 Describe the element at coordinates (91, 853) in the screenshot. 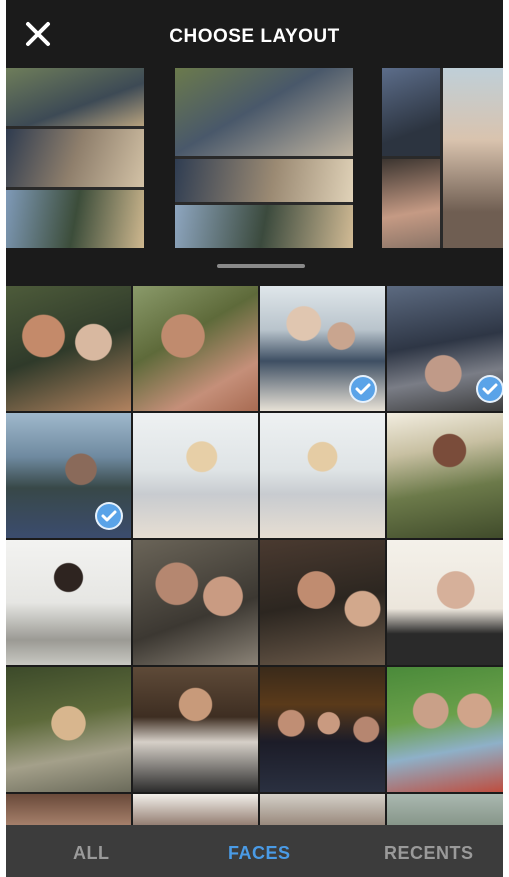

I see `tab-all: ALL` at that location.